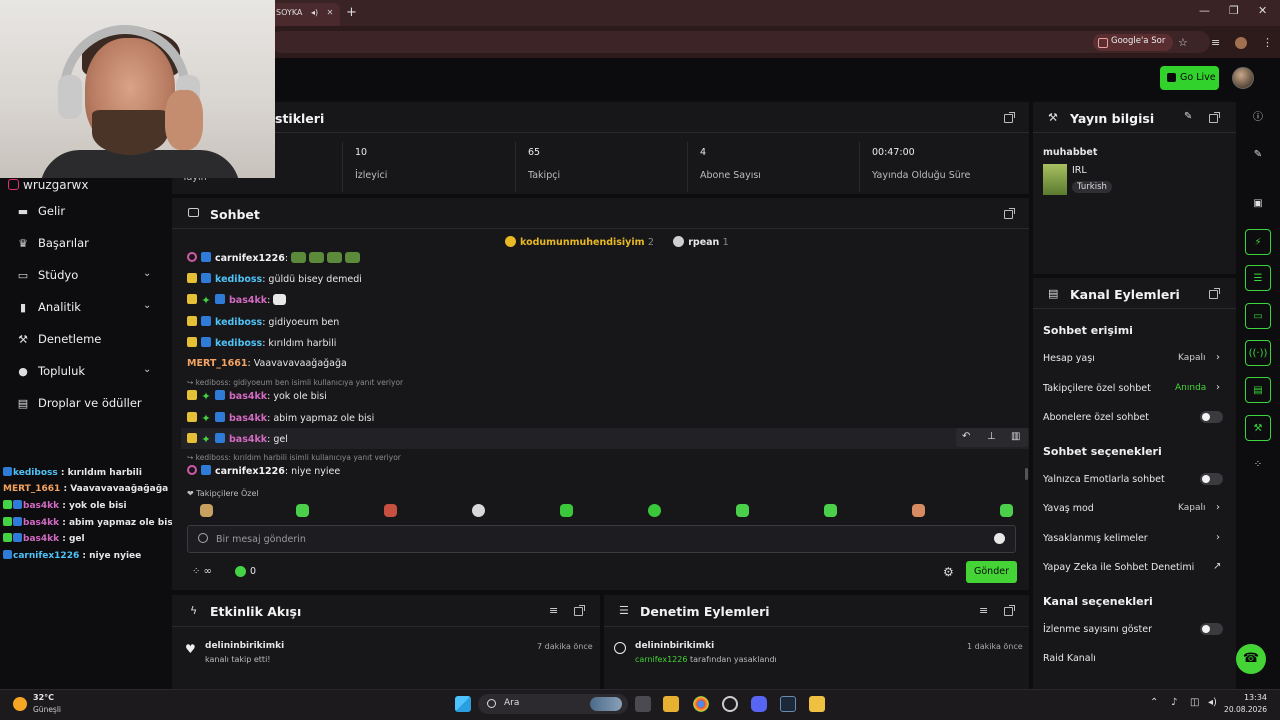  Describe the element at coordinates (1258, 278) in the screenshot. I see `list-icon: ☰` at that location.